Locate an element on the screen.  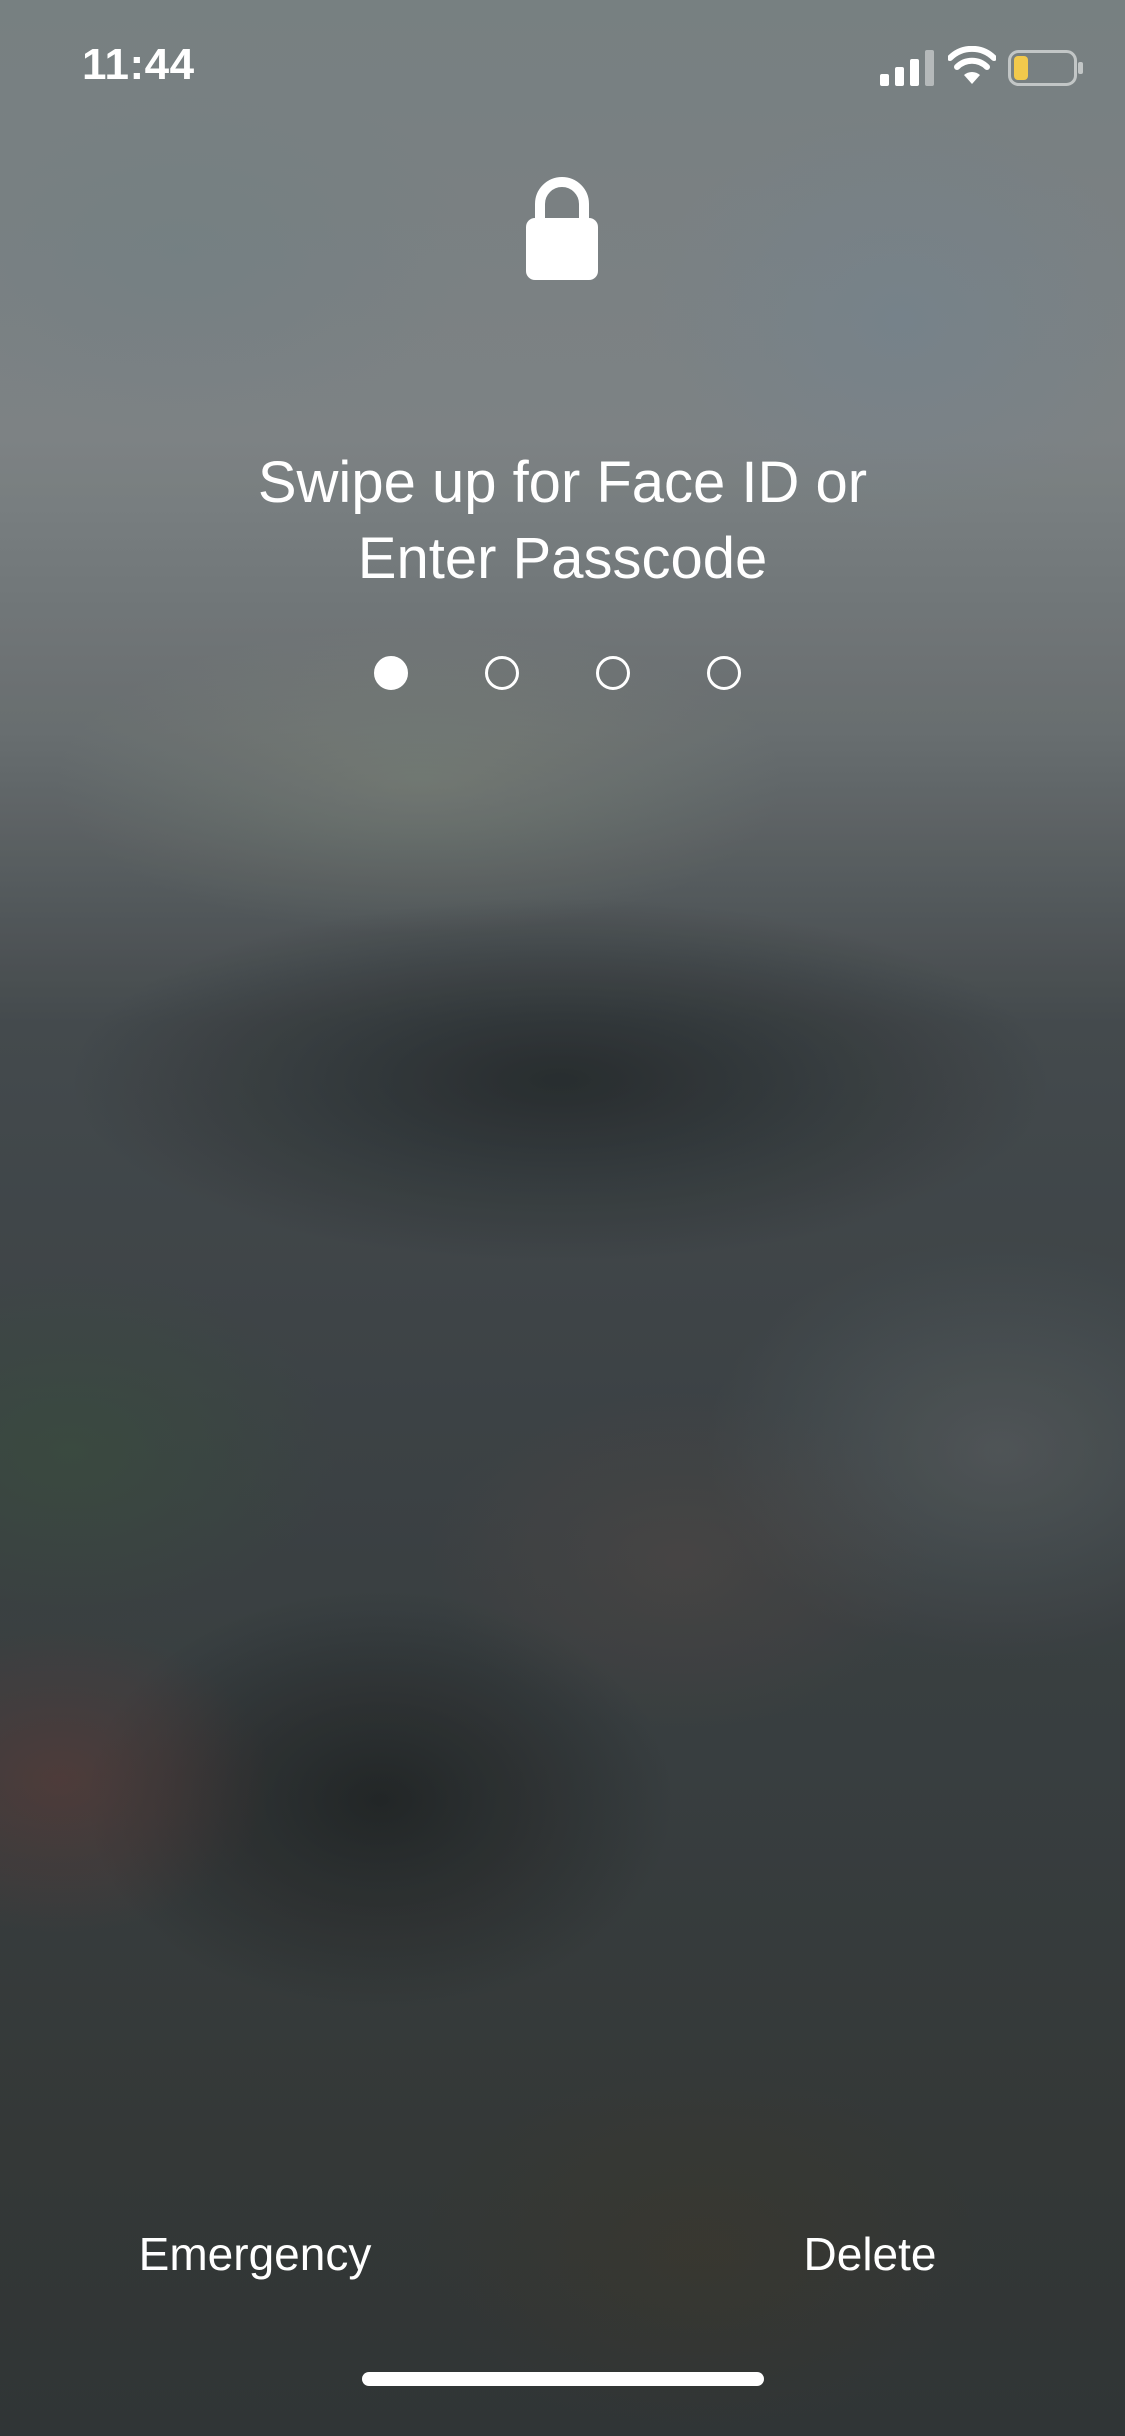
status-bar: 11:44 is located at coordinates (562, 70).